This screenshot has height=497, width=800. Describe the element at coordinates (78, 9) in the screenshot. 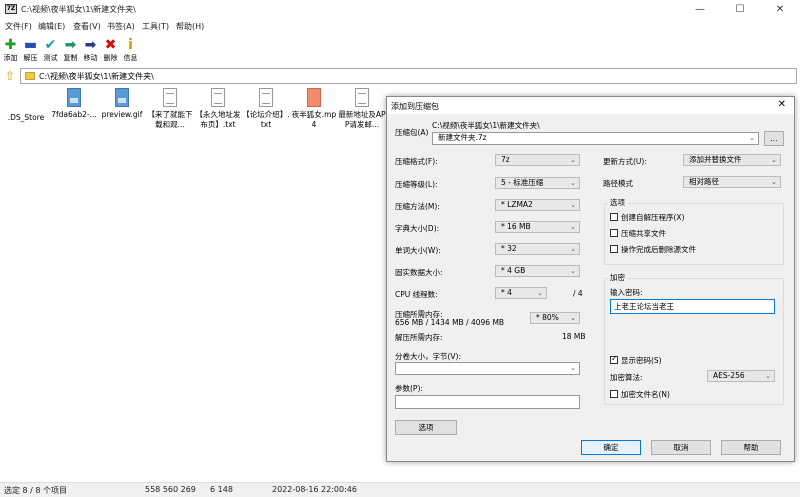

I see `window-title: C:\视频\夜半狐女\1\新建文件夹\` at that location.